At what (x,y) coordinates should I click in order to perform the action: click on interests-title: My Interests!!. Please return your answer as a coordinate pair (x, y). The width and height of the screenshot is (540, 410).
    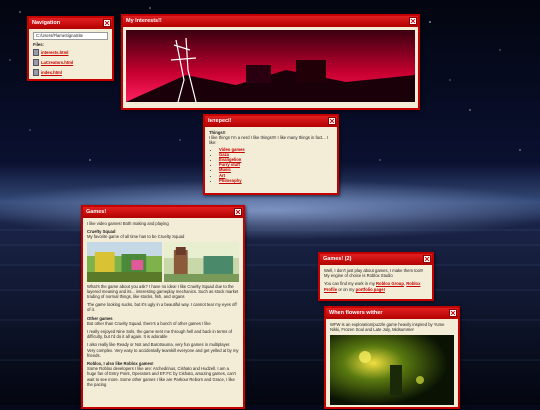
    Looking at the image, I should click on (144, 21).